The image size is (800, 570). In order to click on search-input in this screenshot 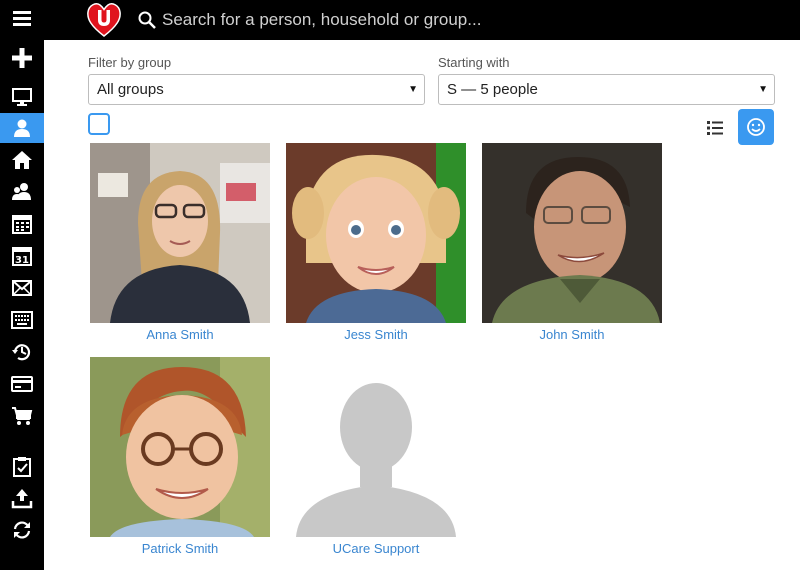, I will do `click(462, 20)`.